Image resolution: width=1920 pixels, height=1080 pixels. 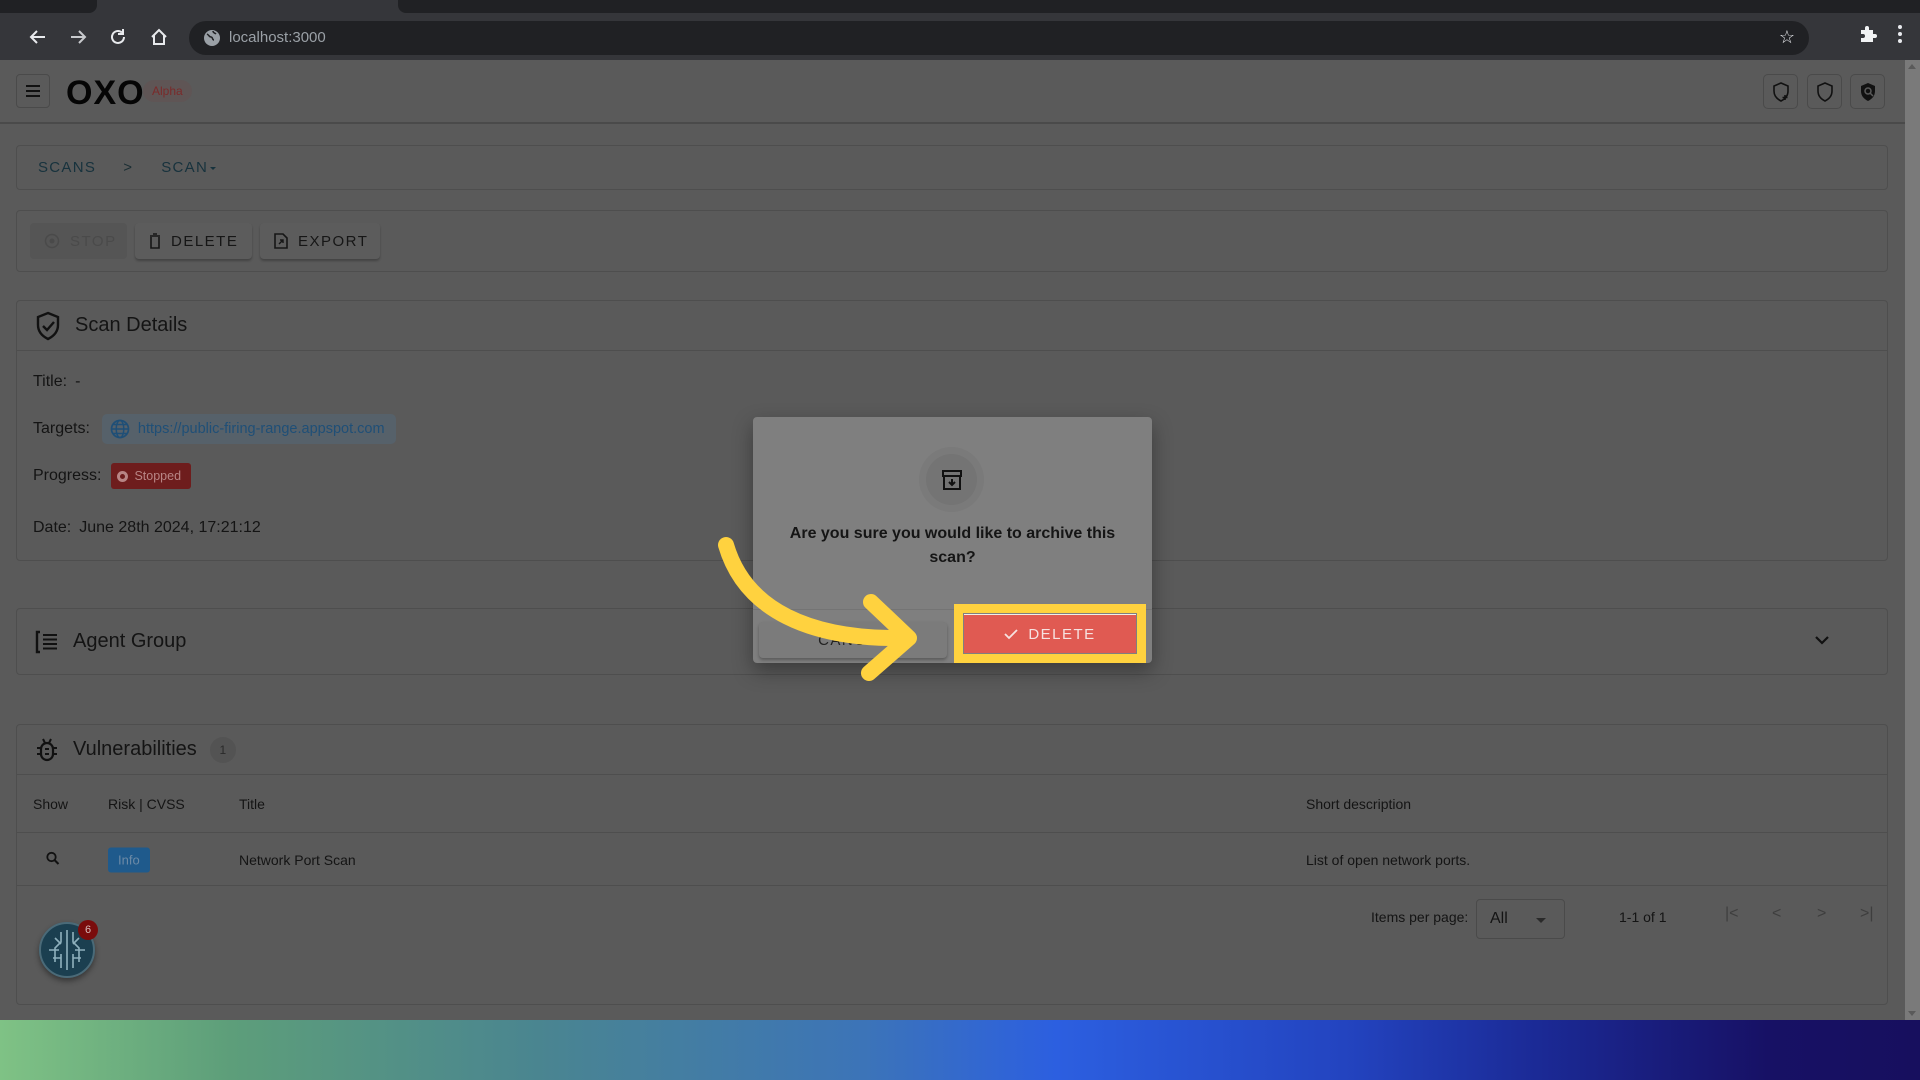 What do you see at coordinates (261, 429) in the screenshot?
I see `target-url-link: https://public-firing-range.appspot.com` at bounding box center [261, 429].